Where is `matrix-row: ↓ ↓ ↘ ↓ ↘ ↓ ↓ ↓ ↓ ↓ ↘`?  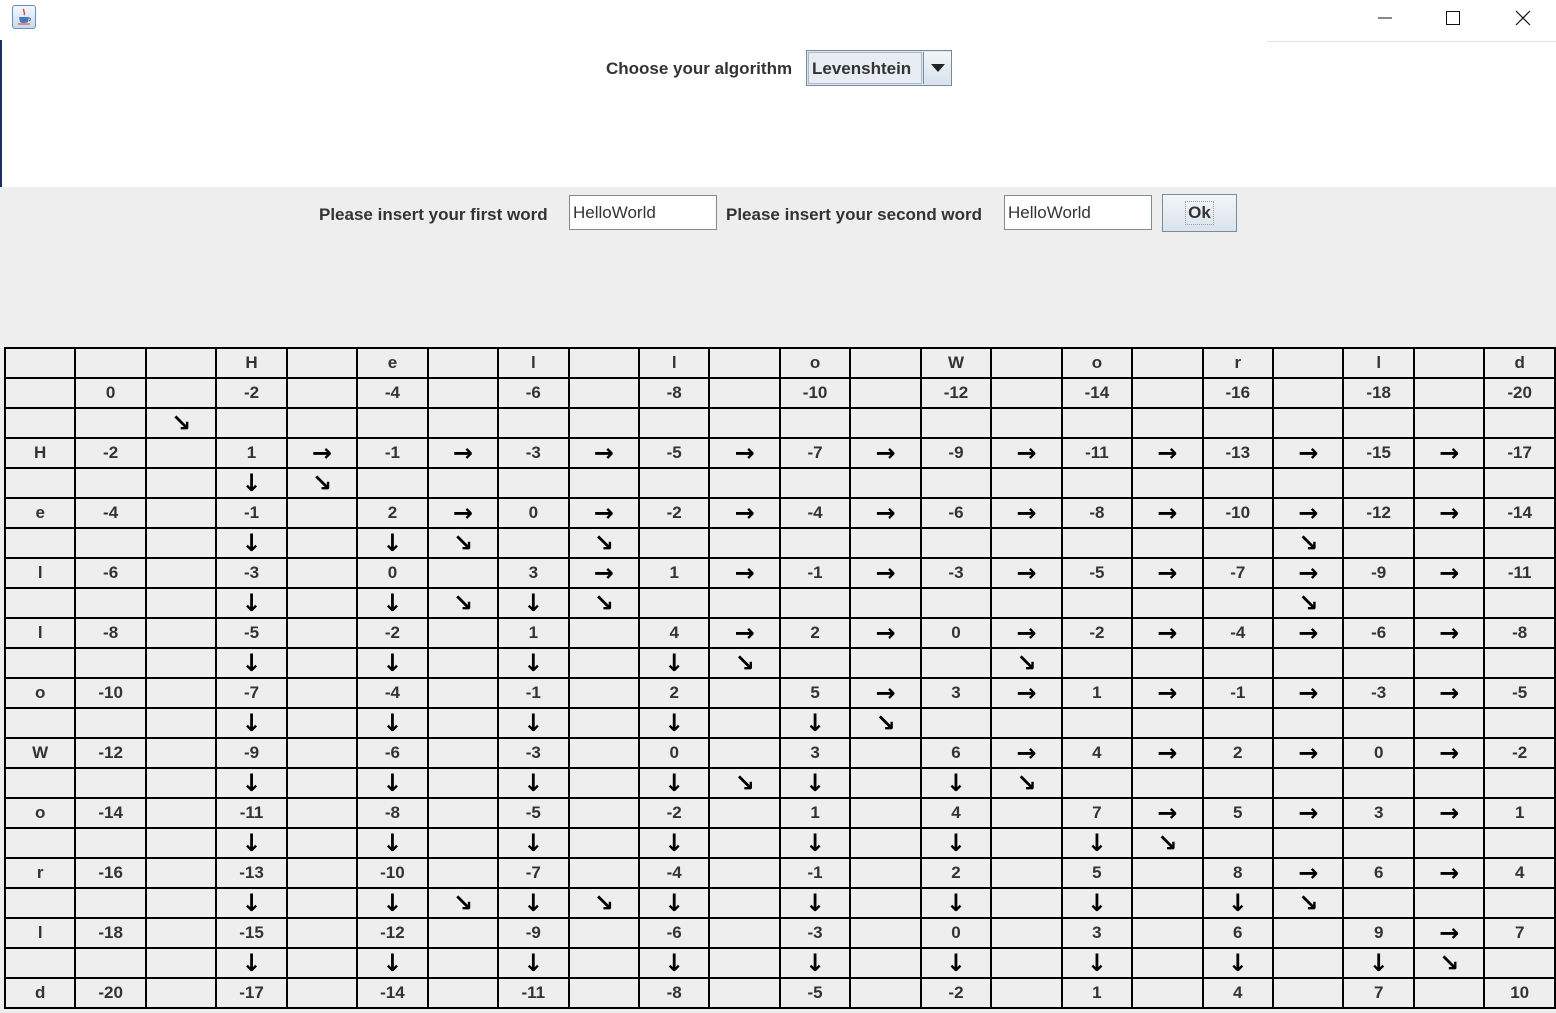
matrix-row: ↓ ↓ ↘ ↓ ↘ ↓ ↓ ↓ ↓ ↓ ↘ is located at coordinates (779, 903).